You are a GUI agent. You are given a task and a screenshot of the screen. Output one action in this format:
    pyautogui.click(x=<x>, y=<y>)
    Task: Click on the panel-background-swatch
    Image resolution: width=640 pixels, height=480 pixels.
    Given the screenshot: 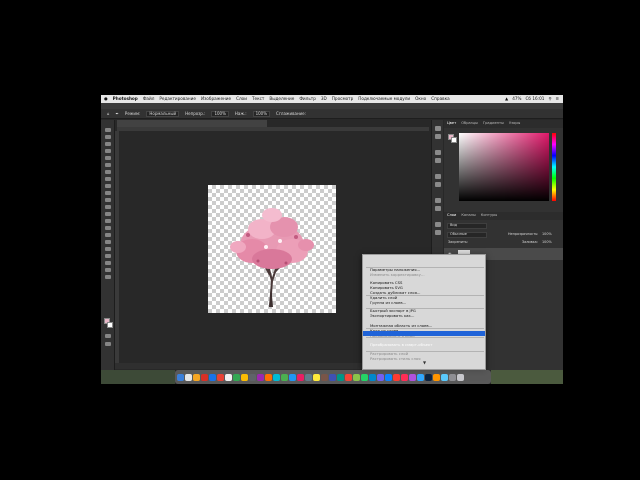 What is the action you would take?
    pyautogui.click(x=454, y=140)
    